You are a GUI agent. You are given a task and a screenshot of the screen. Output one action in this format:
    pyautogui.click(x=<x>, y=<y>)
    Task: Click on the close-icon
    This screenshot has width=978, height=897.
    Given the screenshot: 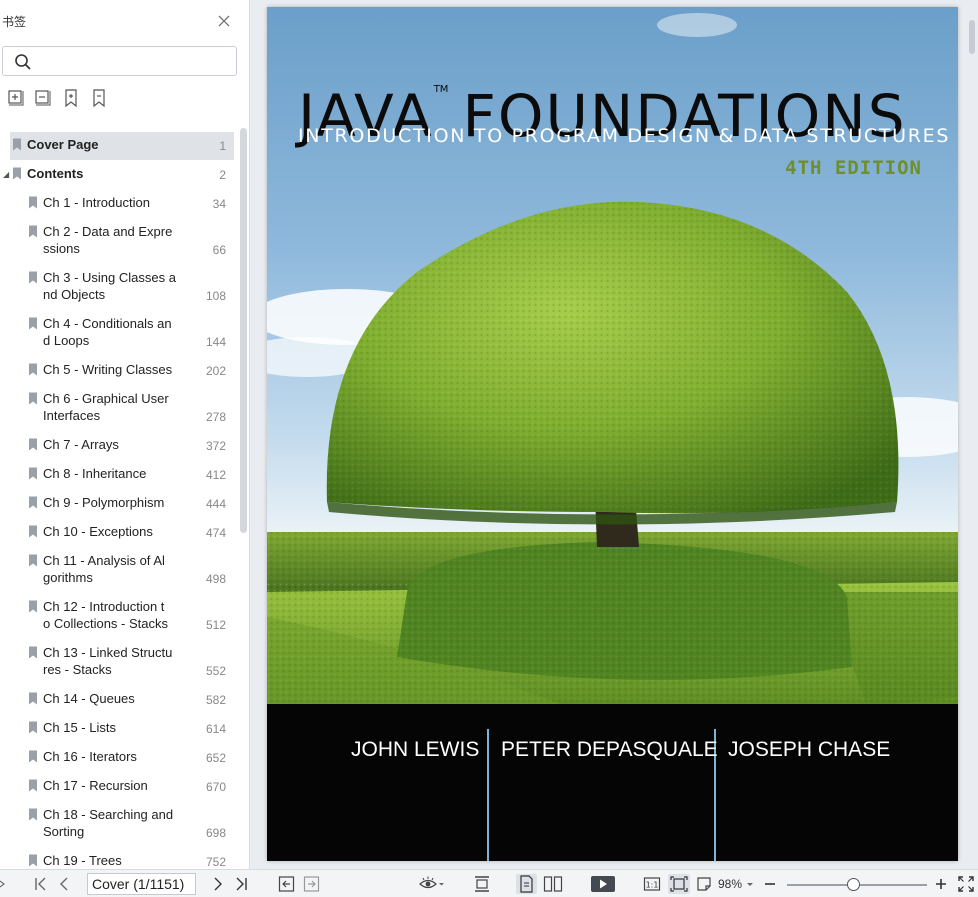 What is the action you would take?
    pyautogui.click(x=224, y=21)
    